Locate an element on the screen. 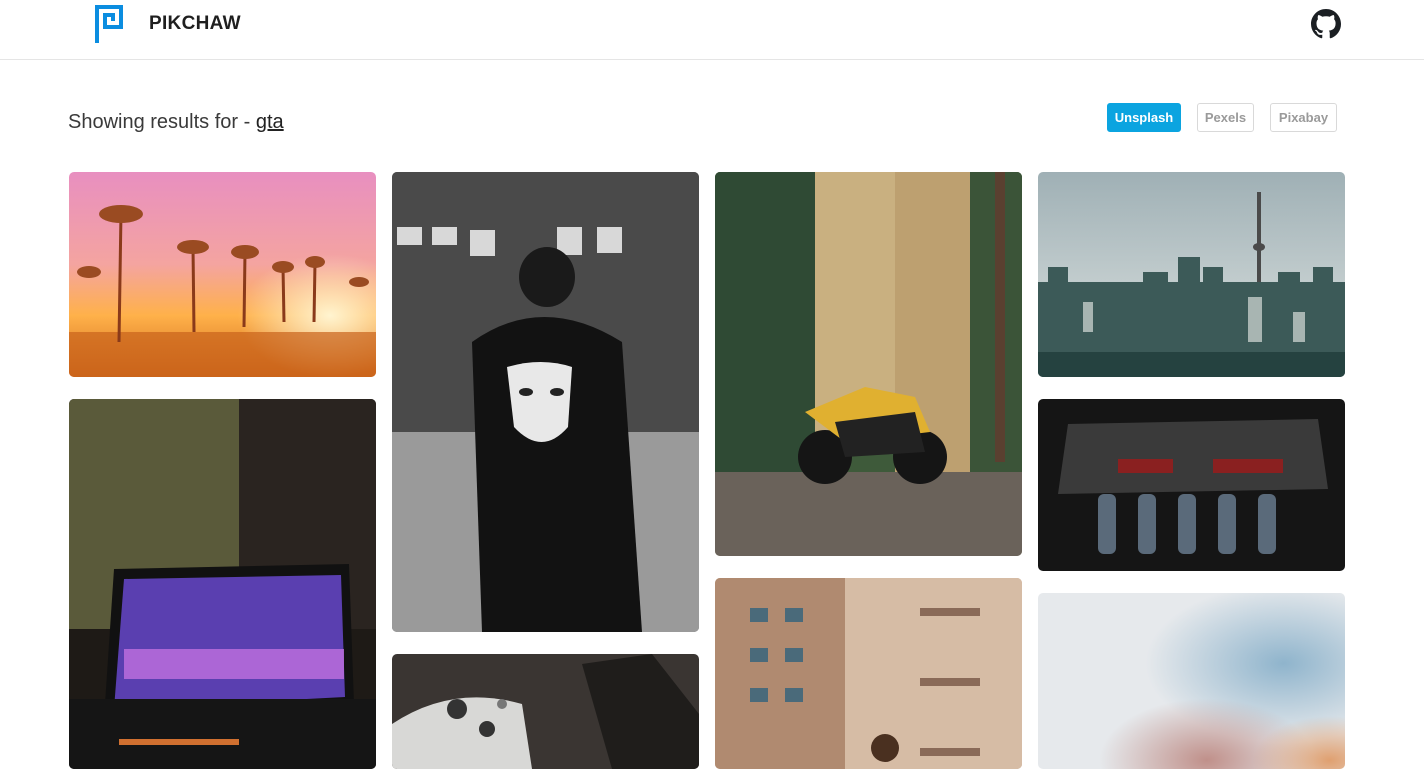 Image resolution: width=1424 pixels, height=769 pixels. pexels-button: Pexels is located at coordinates (1225, 117).